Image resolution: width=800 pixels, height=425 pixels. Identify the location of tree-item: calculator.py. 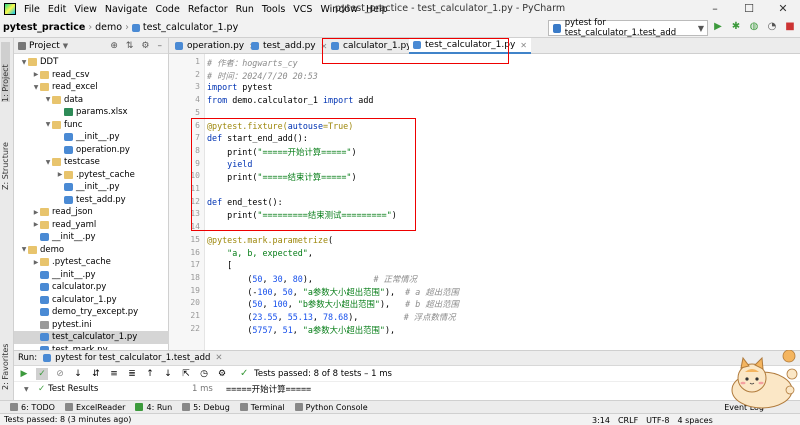
(91, 287).